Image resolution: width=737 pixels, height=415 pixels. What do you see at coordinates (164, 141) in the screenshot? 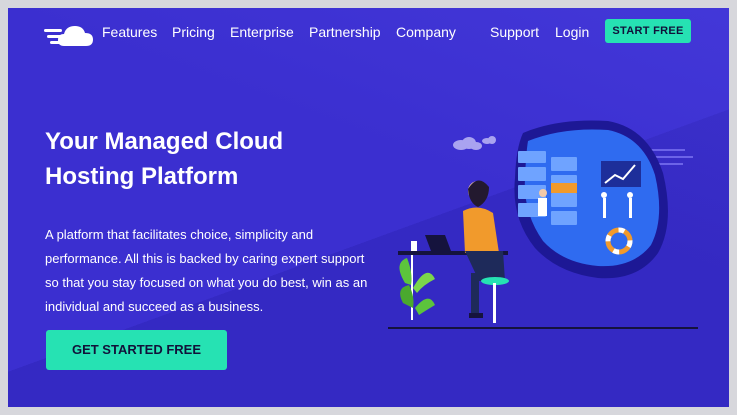
I see `hero-title-line-1: Your Managed Cloud` at bounding box center [164, 141].